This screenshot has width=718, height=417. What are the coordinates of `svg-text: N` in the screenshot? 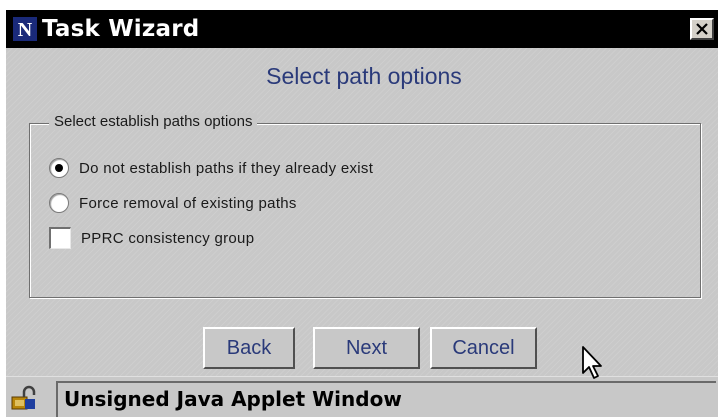 It's located at (25, 30).